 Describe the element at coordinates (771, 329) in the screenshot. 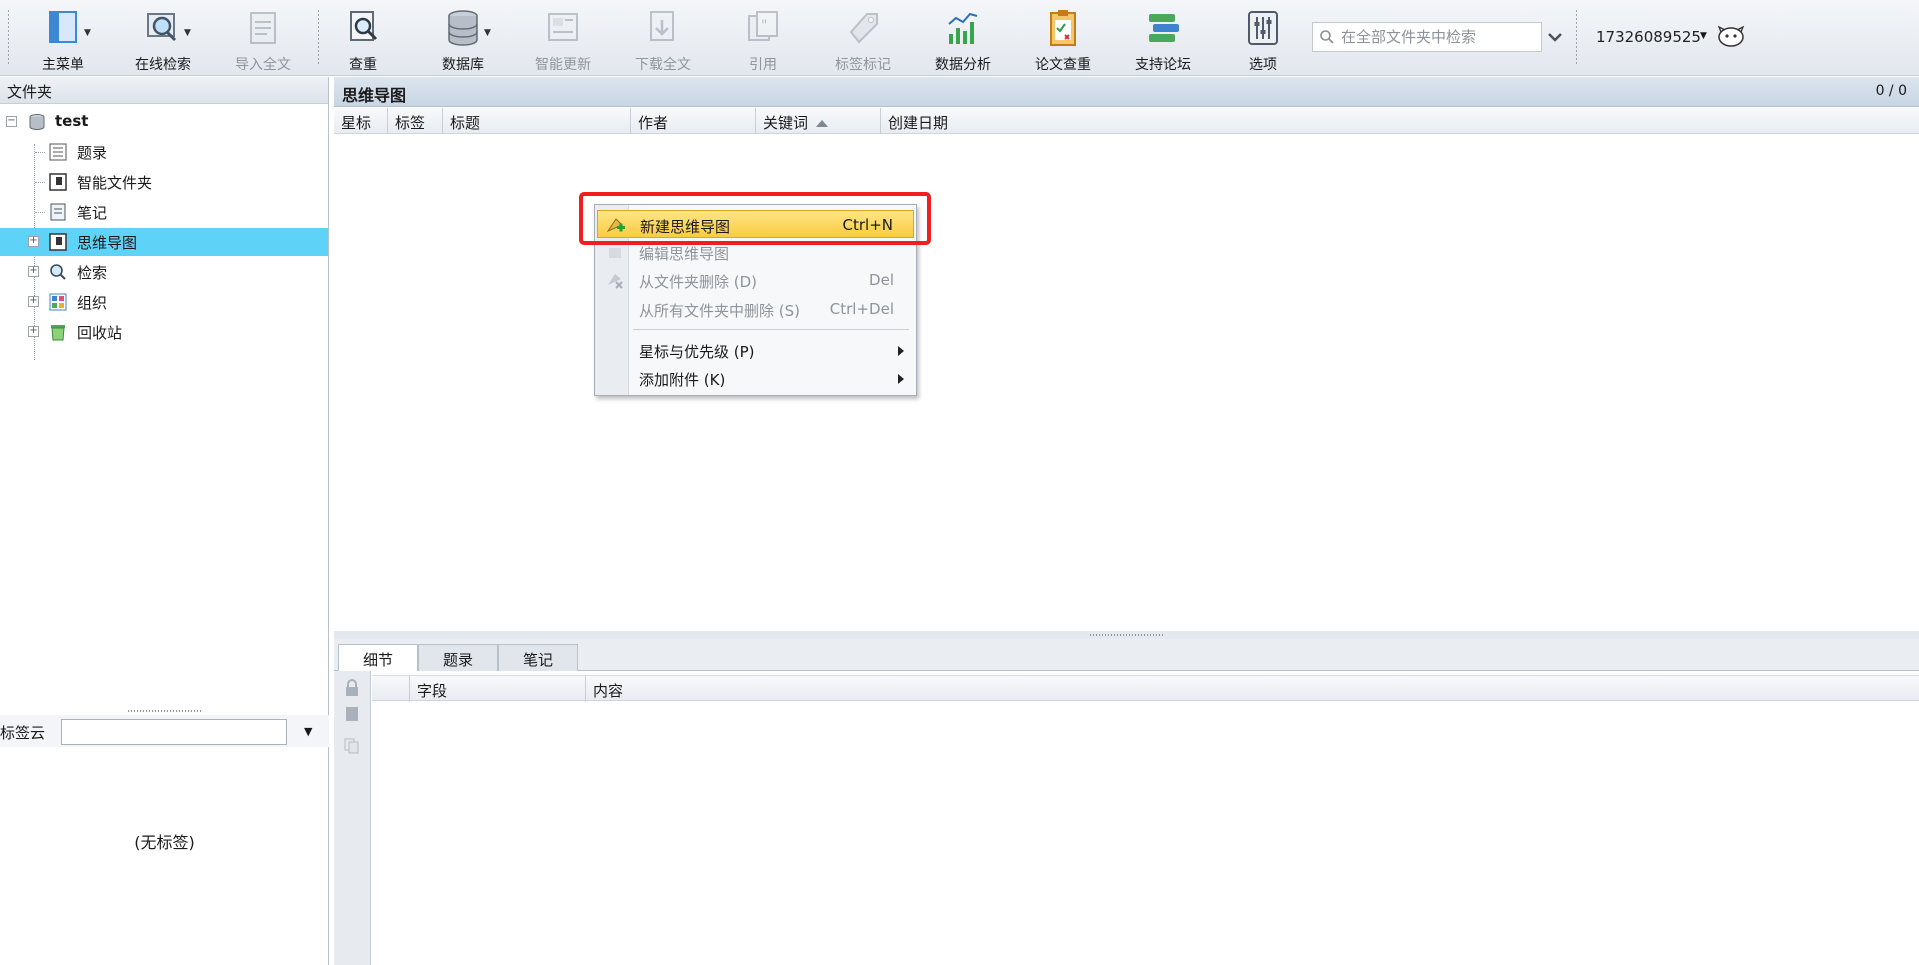

I see `menu-separator` at that location.